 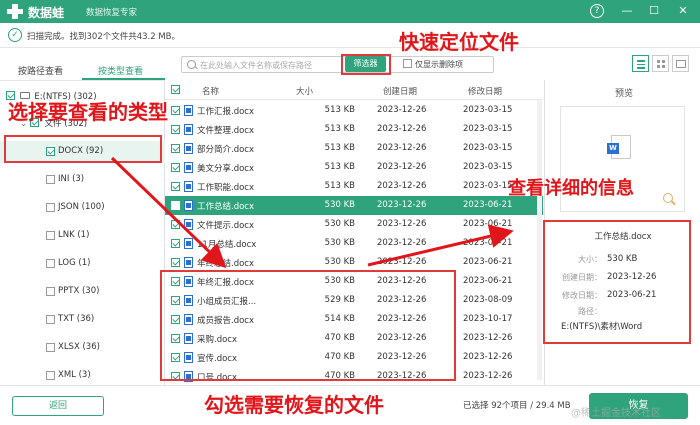 What do you see at coordinates (627, 11) in the screenshot?
I see `minimize-icon: —` at bounding box center [627, 11].